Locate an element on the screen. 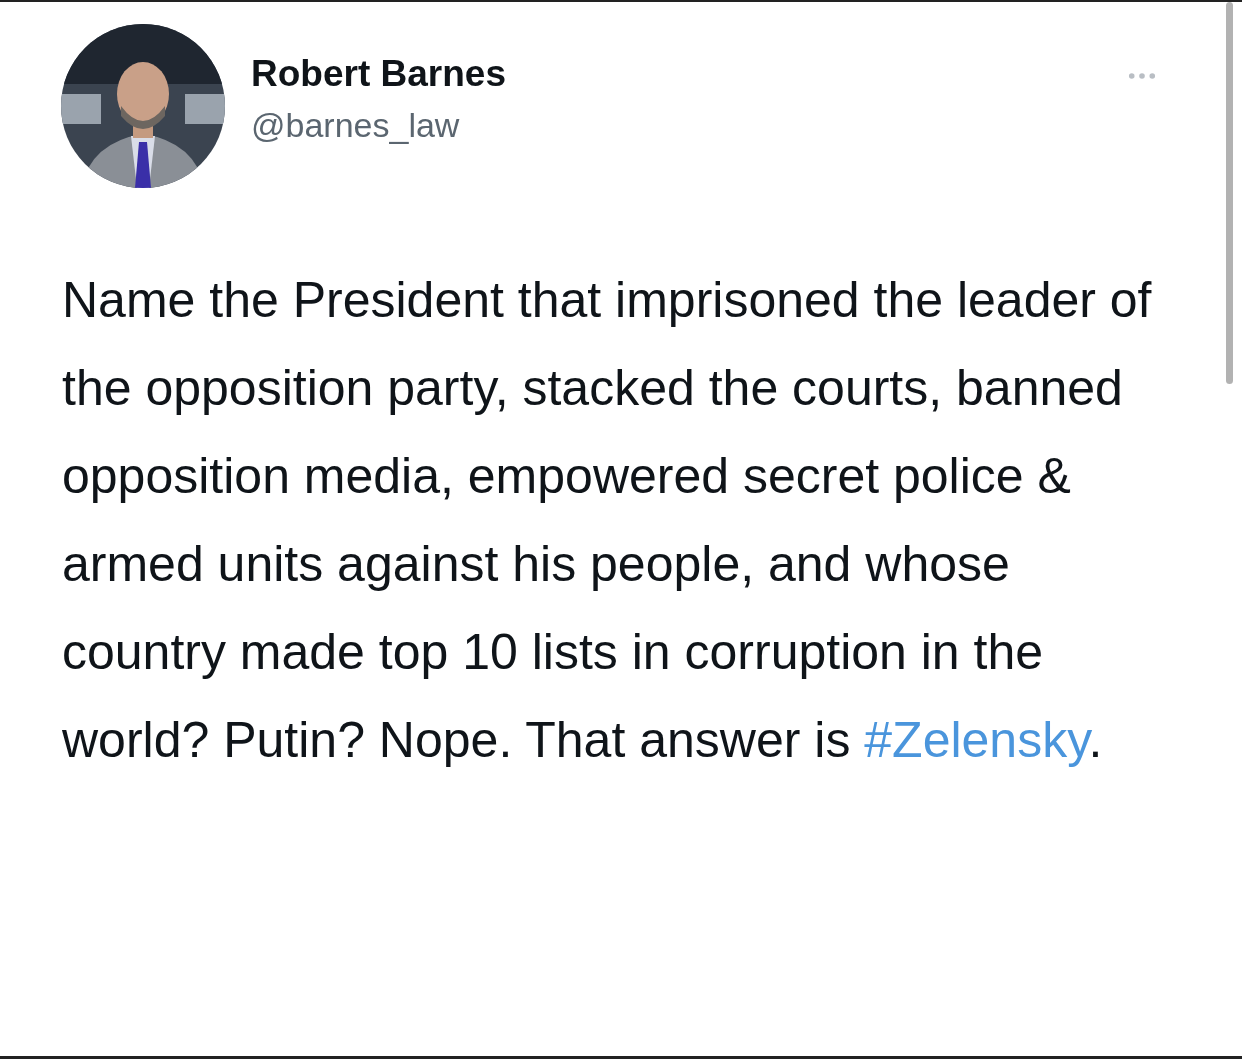 The height and width of the screenshot is (1059, 1242). more-icon is located at coordinates (1142, 76).